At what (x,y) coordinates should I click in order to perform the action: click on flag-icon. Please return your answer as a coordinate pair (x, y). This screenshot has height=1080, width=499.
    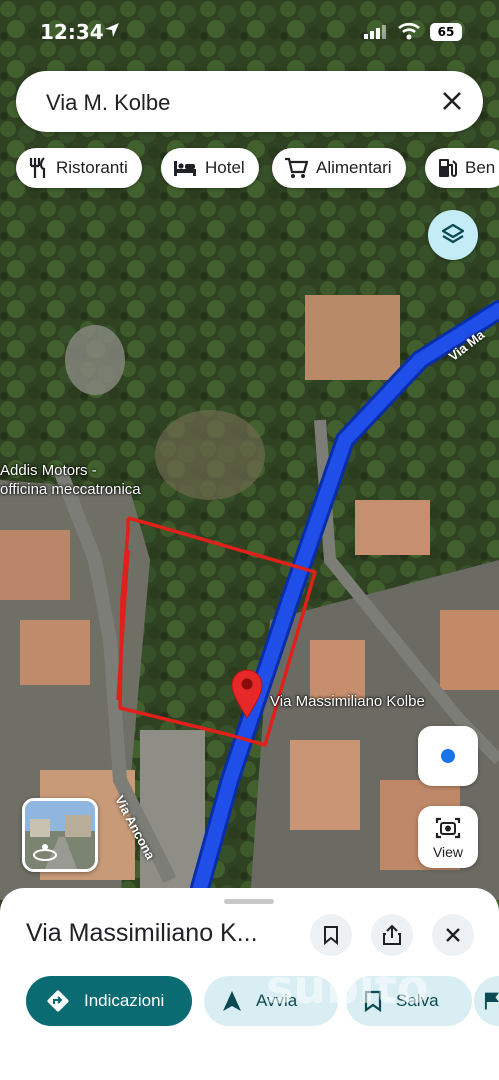
    Looking at the image, I should click on (491, 1001).